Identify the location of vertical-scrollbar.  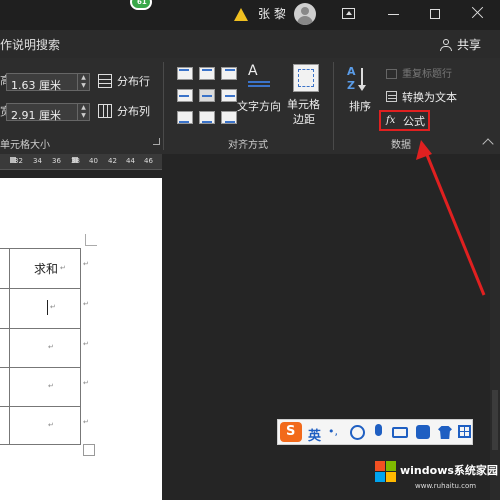
(495, 335).